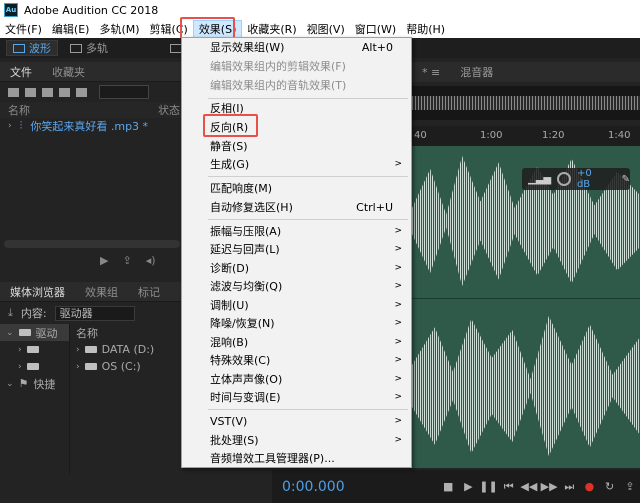  I want to click on menu-item-delay-echo: 延迟与回声(L) >, so click(296, 249).